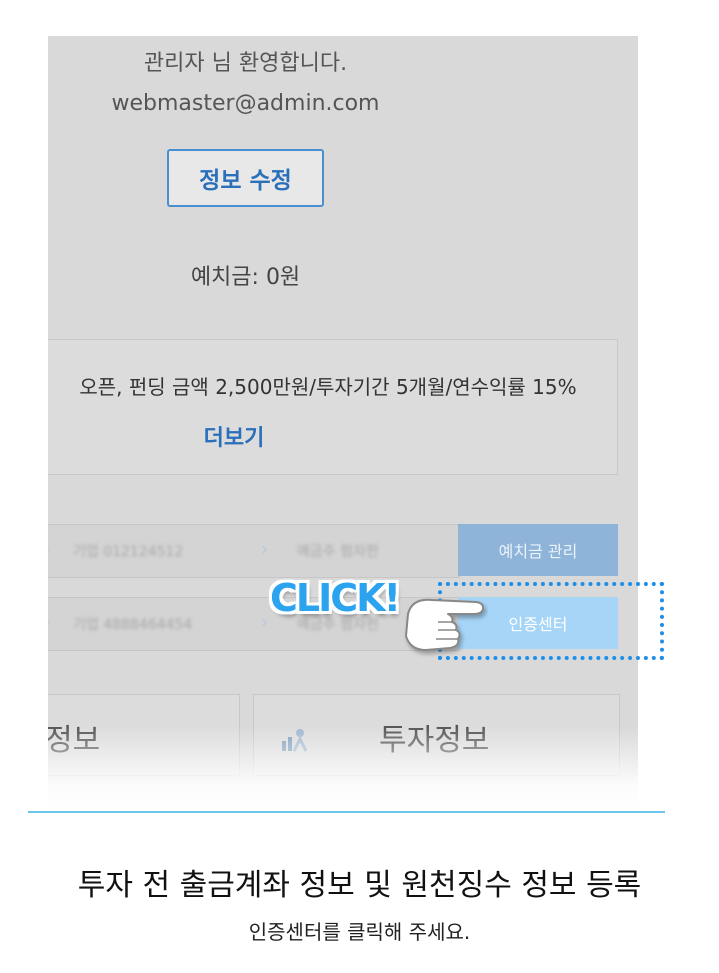 The image size is (719, 973). I want to click on click-callout: CLICK!, so click(335, 598).